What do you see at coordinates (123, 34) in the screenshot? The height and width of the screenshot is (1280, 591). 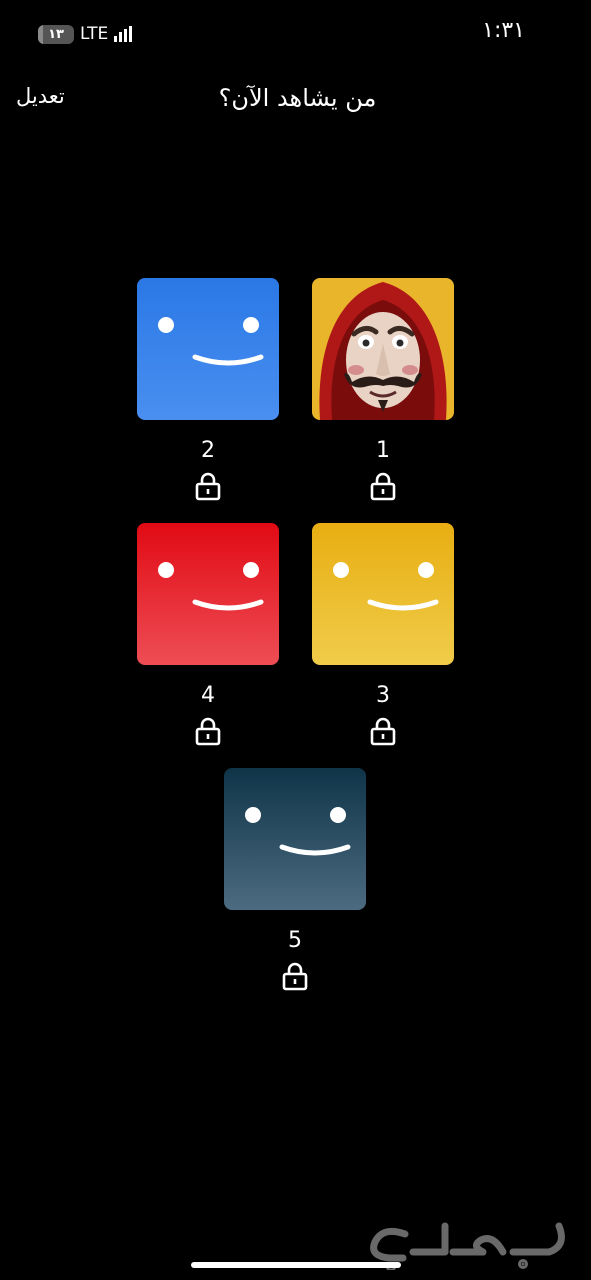 I see `signal-icon` at bounding box center [123, 34].